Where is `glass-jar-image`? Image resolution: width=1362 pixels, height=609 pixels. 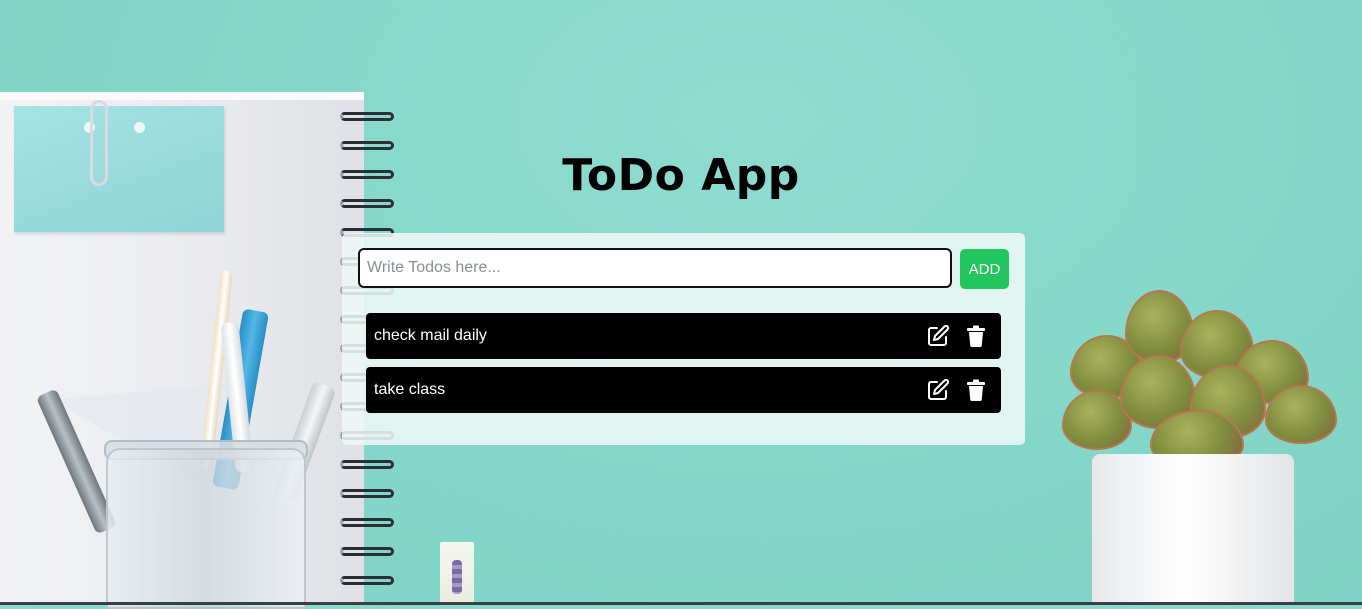
glass-jar-image is located at coordinates (206, 528).